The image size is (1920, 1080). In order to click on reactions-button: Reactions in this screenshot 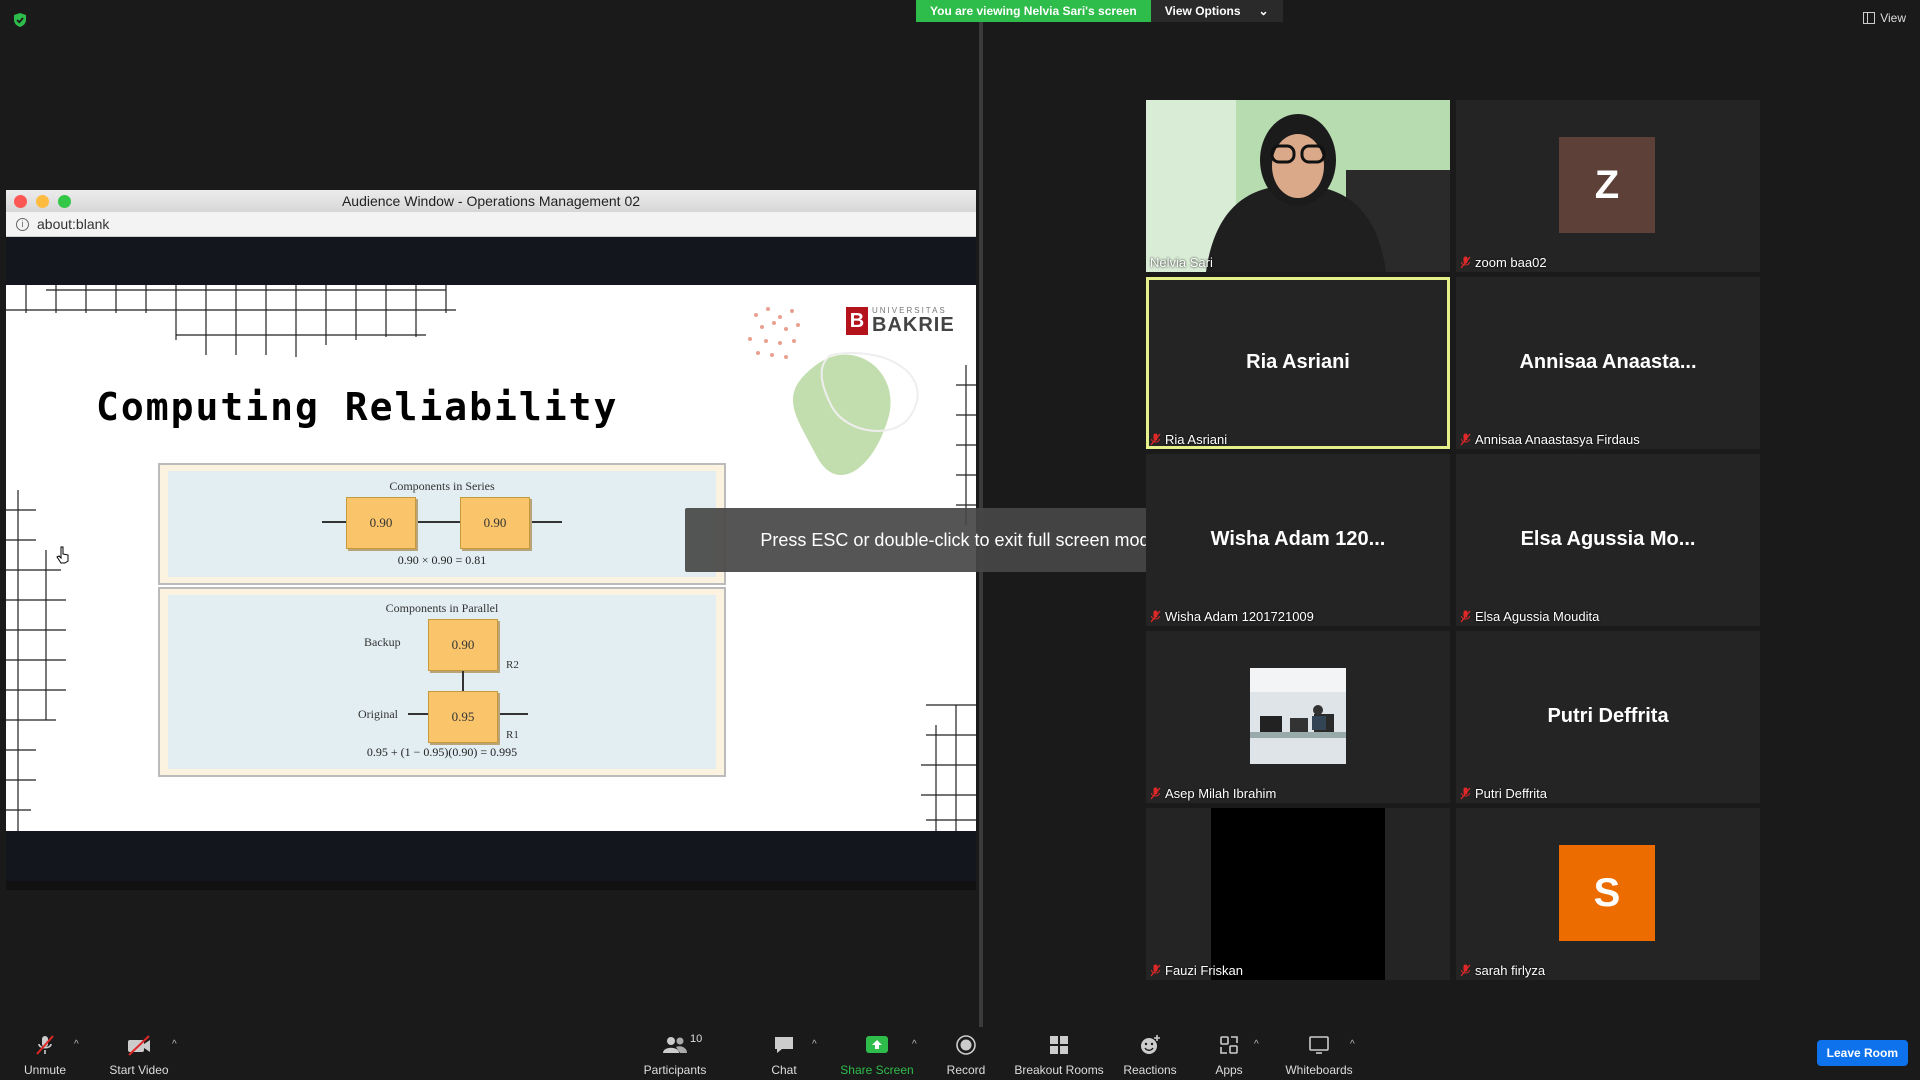, I will do `click(1150, 1055)`.